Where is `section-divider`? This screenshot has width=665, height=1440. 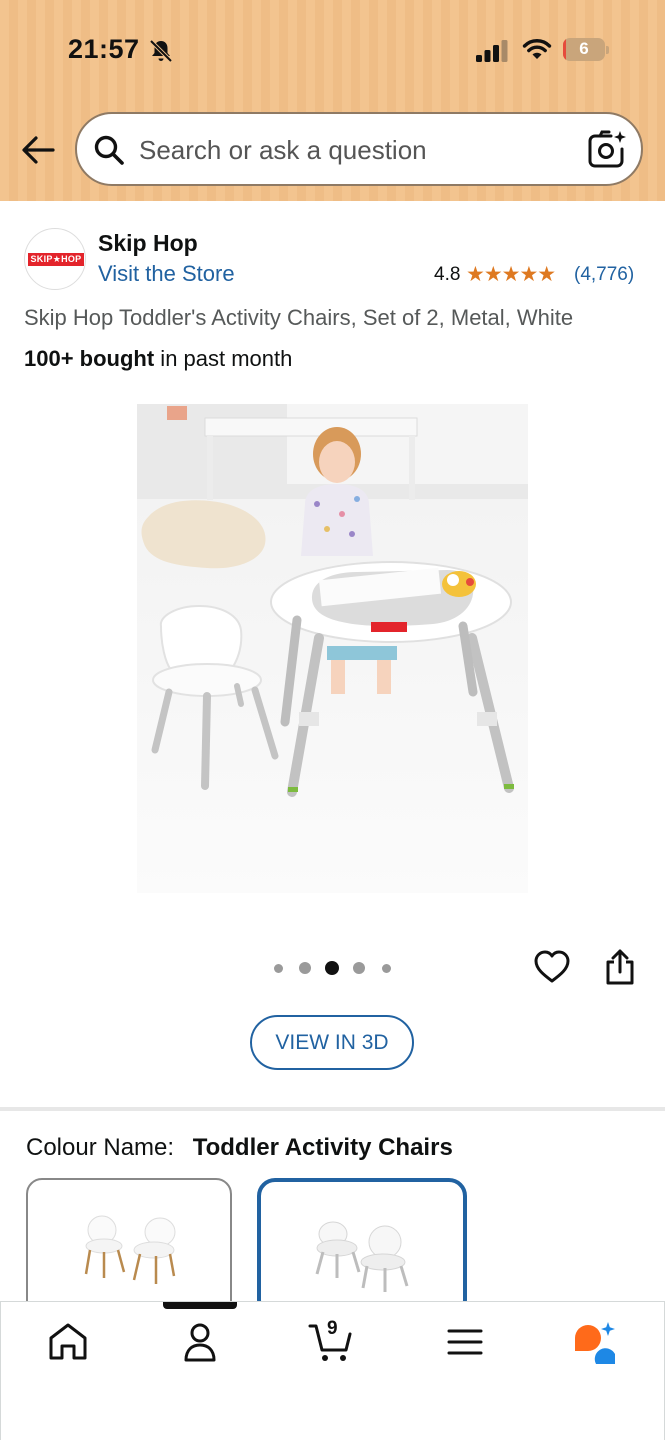 section-divider is located at coordinates (332, 1109).